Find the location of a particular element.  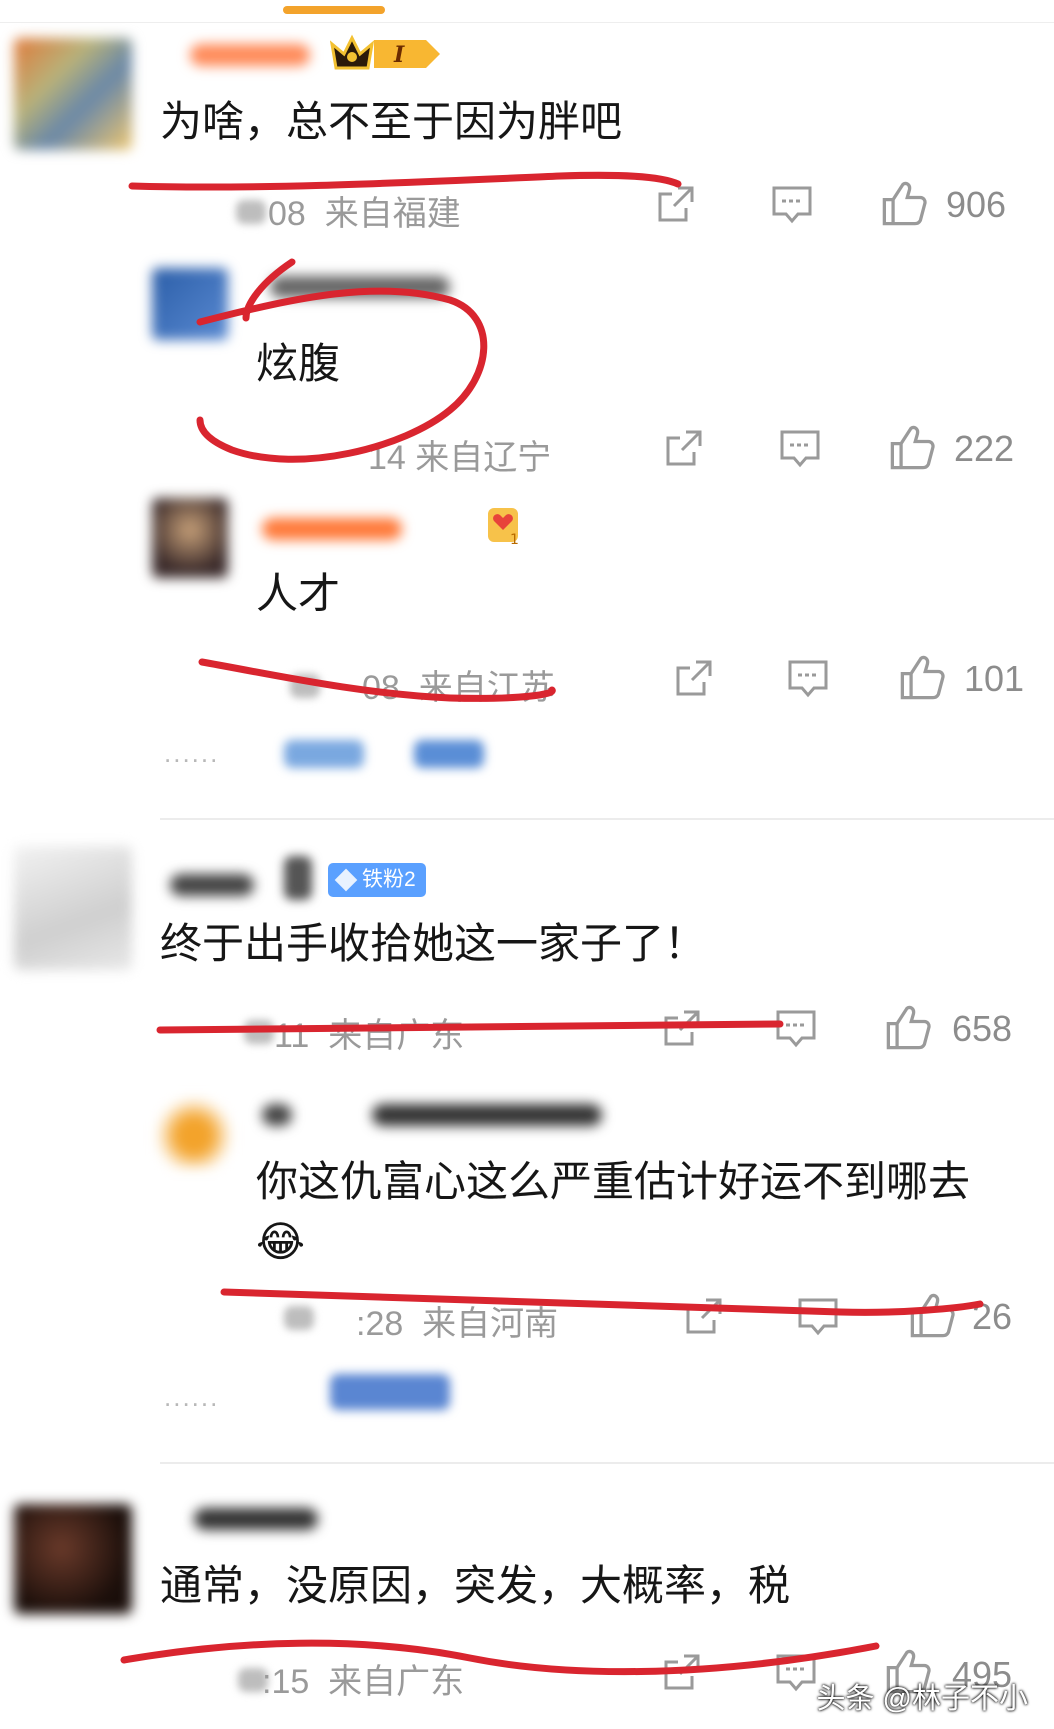

strike-through-stroke is located at coordinates (602, 1302).